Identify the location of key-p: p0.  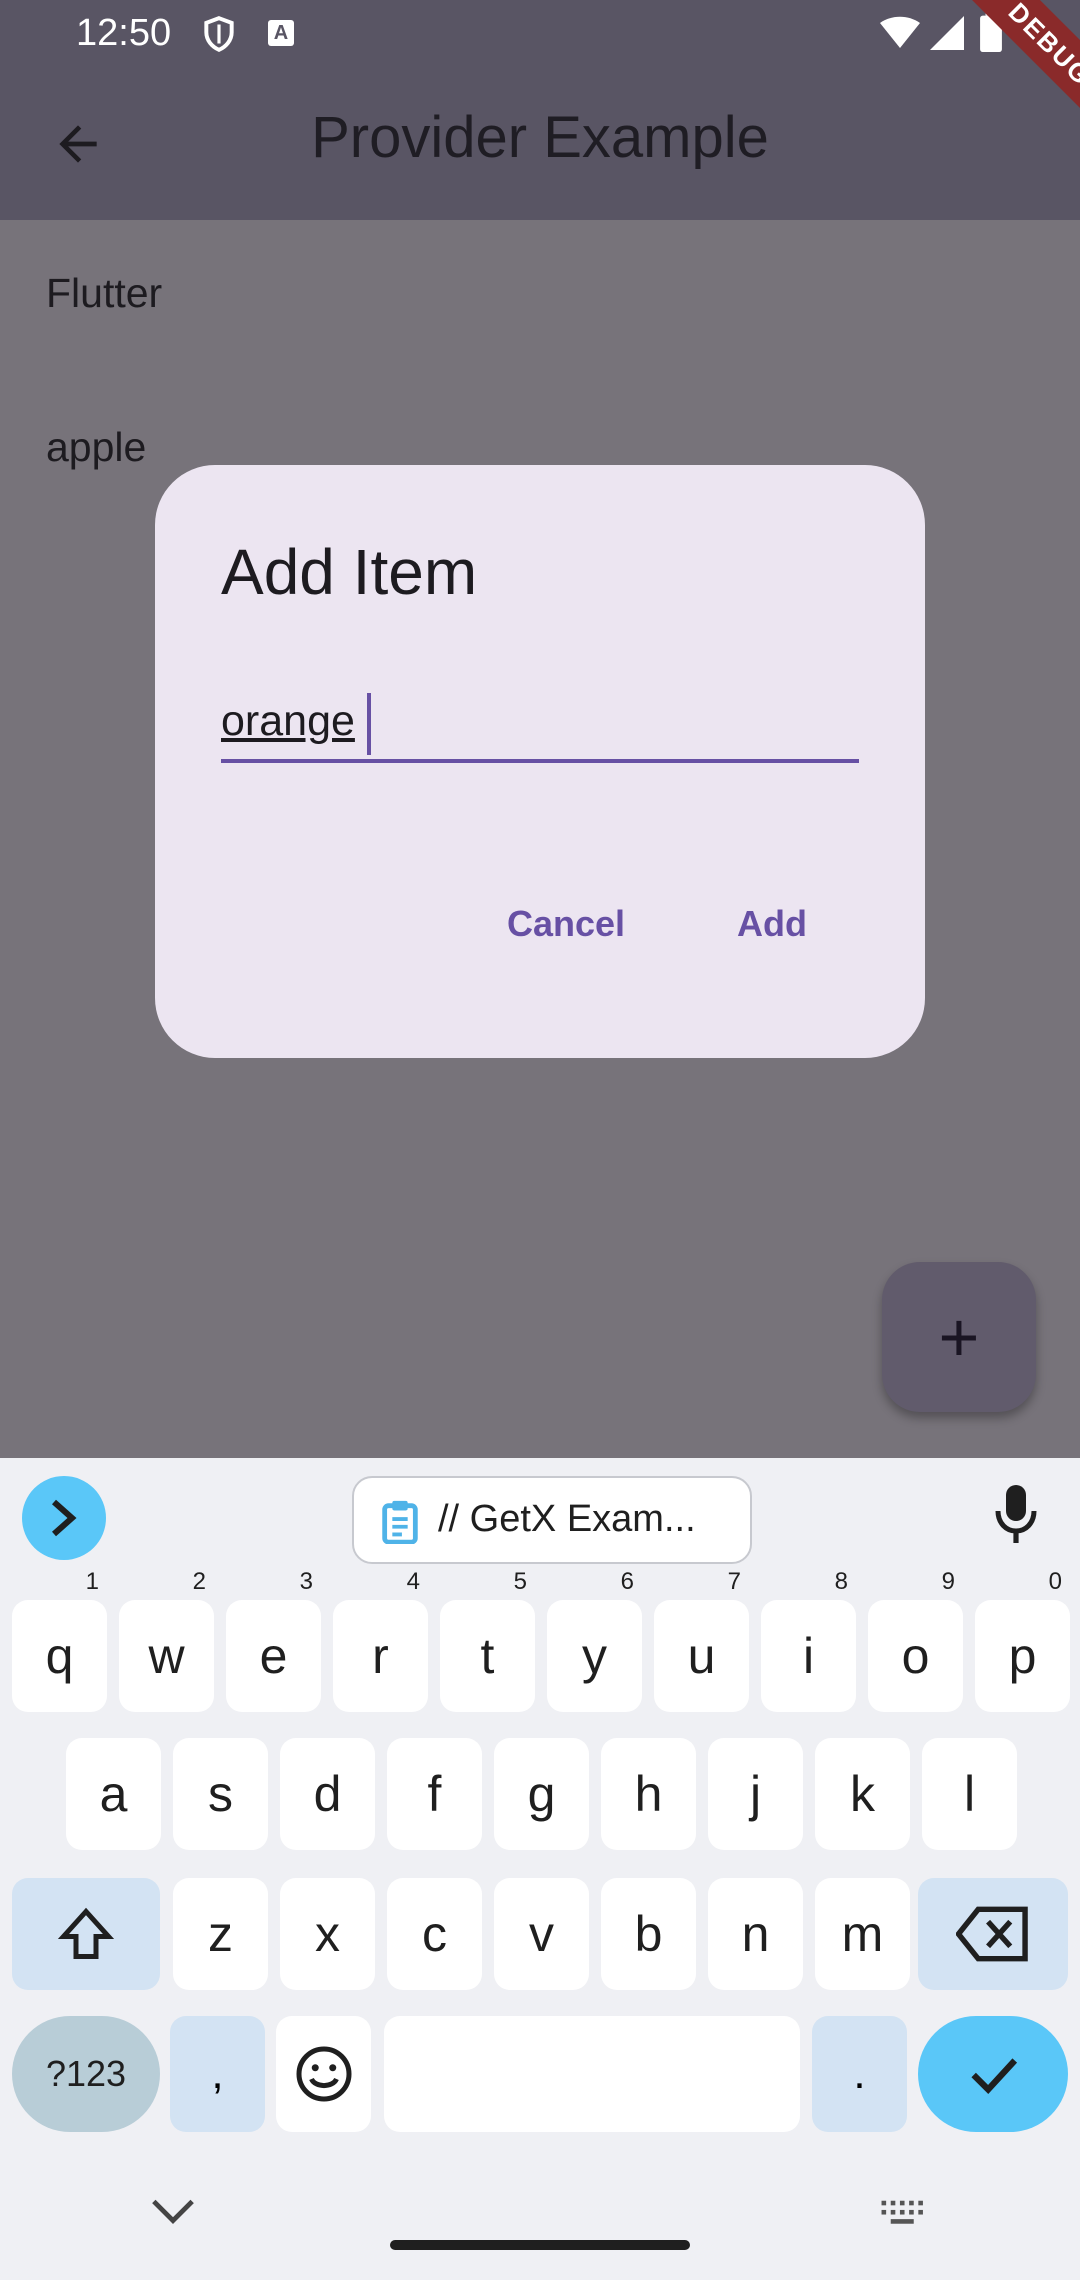
(1022, 1640).